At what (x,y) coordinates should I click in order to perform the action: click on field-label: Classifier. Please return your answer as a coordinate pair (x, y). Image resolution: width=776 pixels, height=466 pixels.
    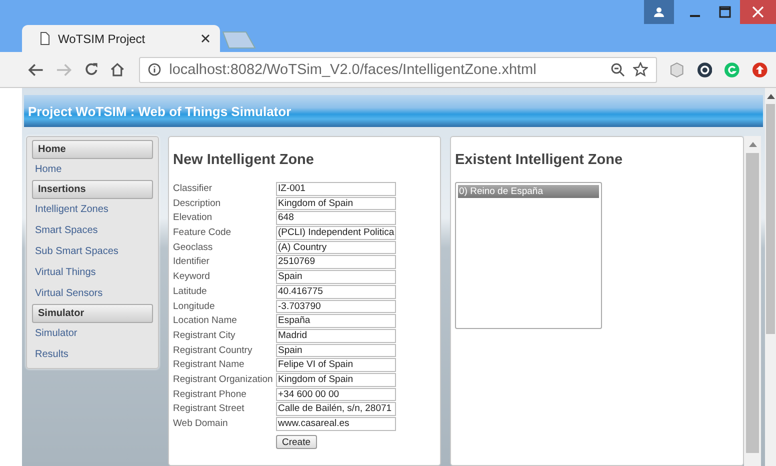
    Looking at the image, I should click on (193, 189).